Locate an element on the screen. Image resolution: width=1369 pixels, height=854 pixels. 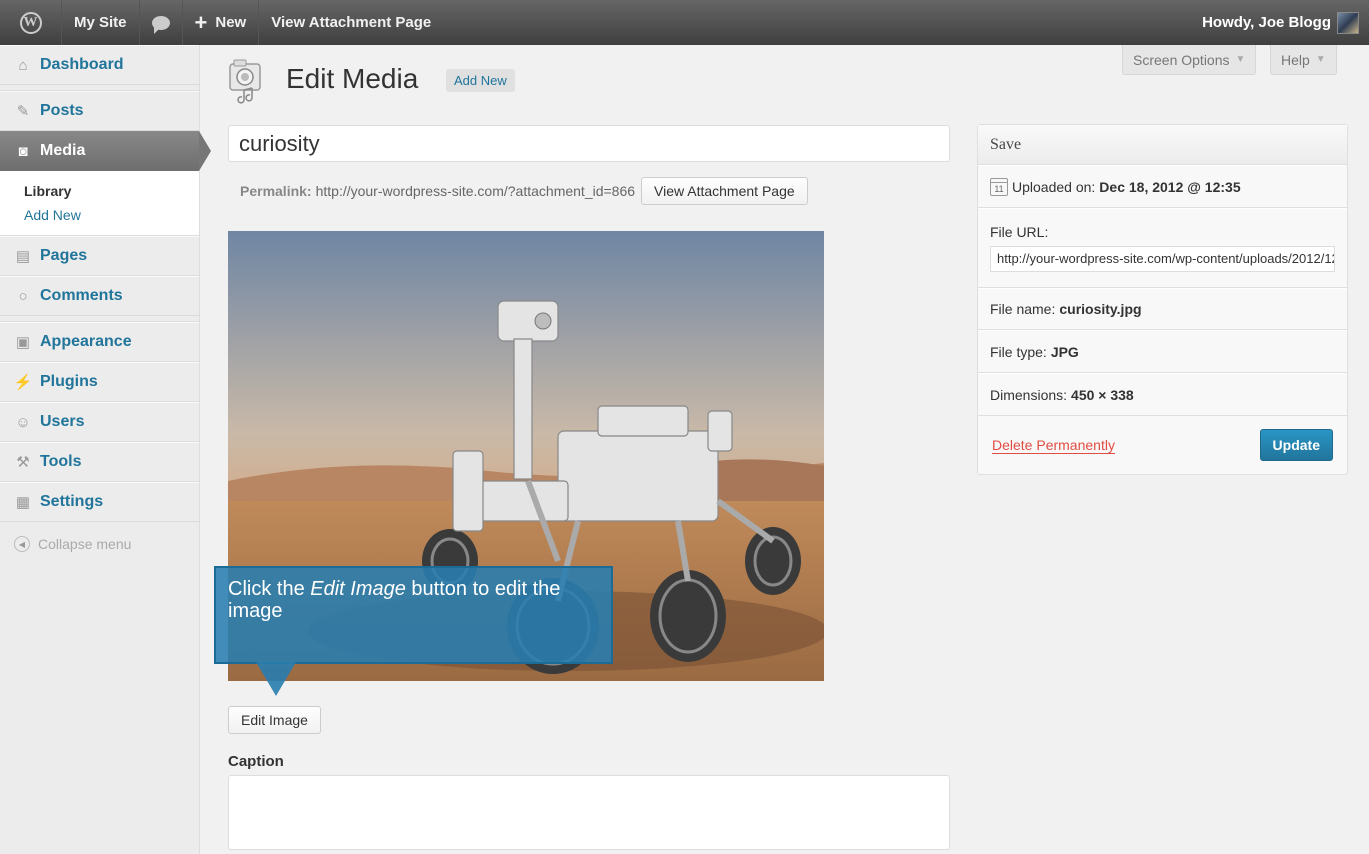
media-page-icon is located at coordinates (245, 81).